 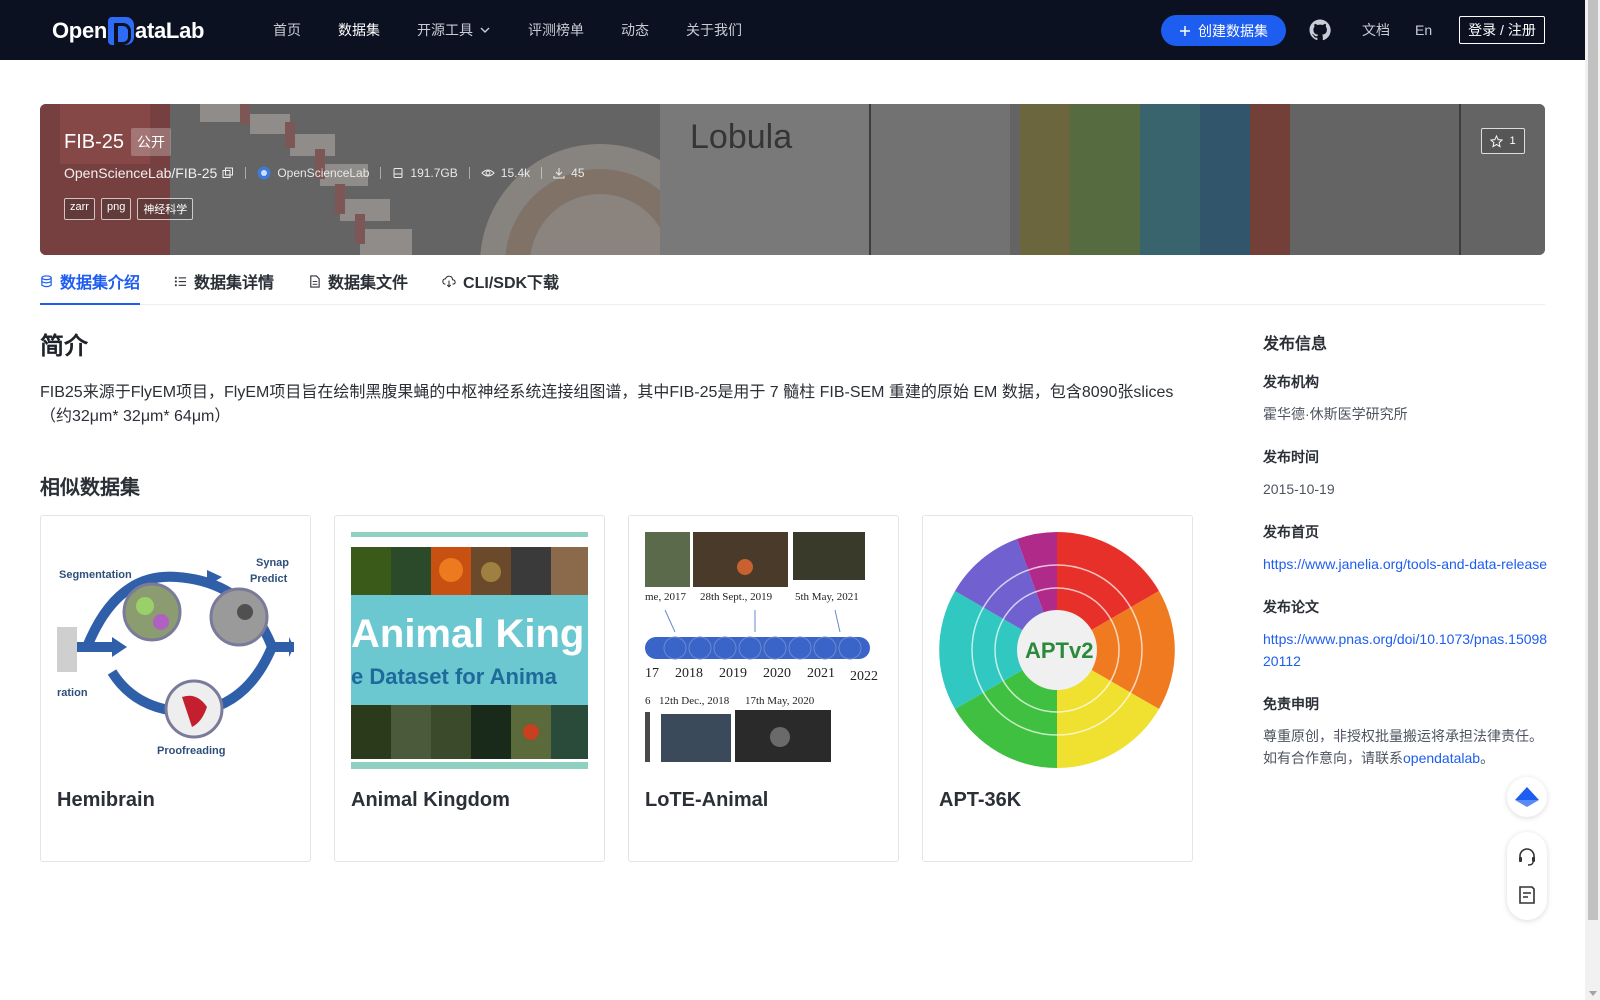 What do you see at coordinates (1512, 141) in the screenshot?
I see `star-count: 1` at bounding box center [1512, 141].